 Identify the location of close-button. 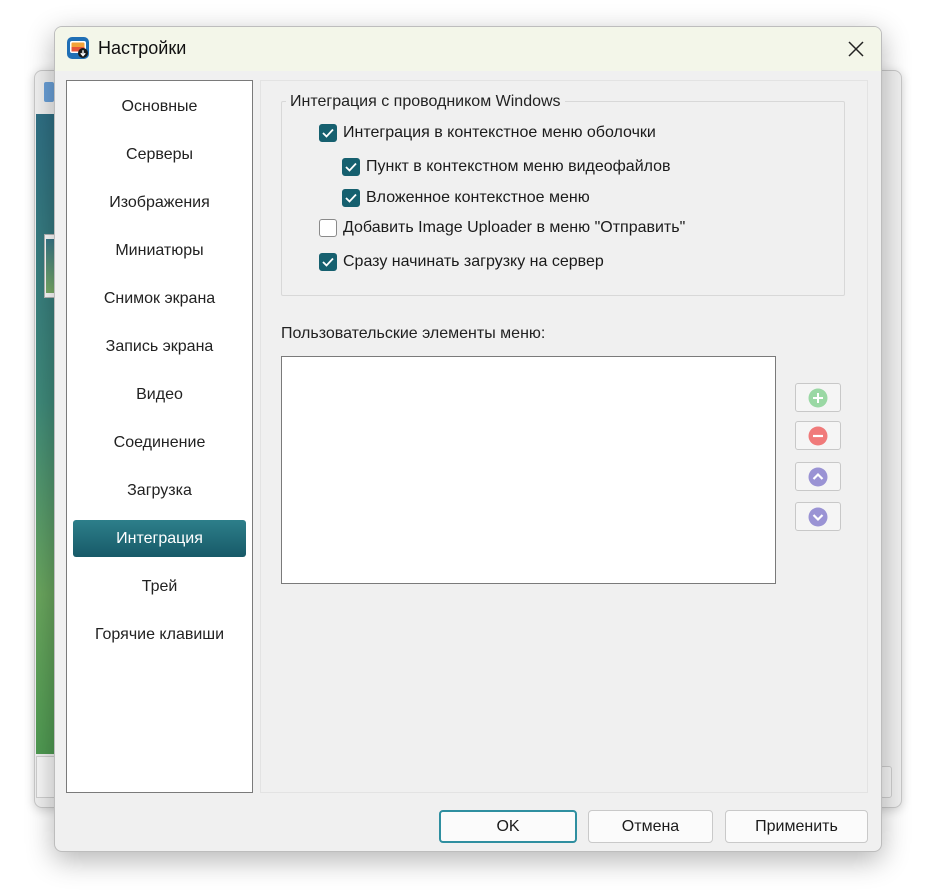
(856, 49).